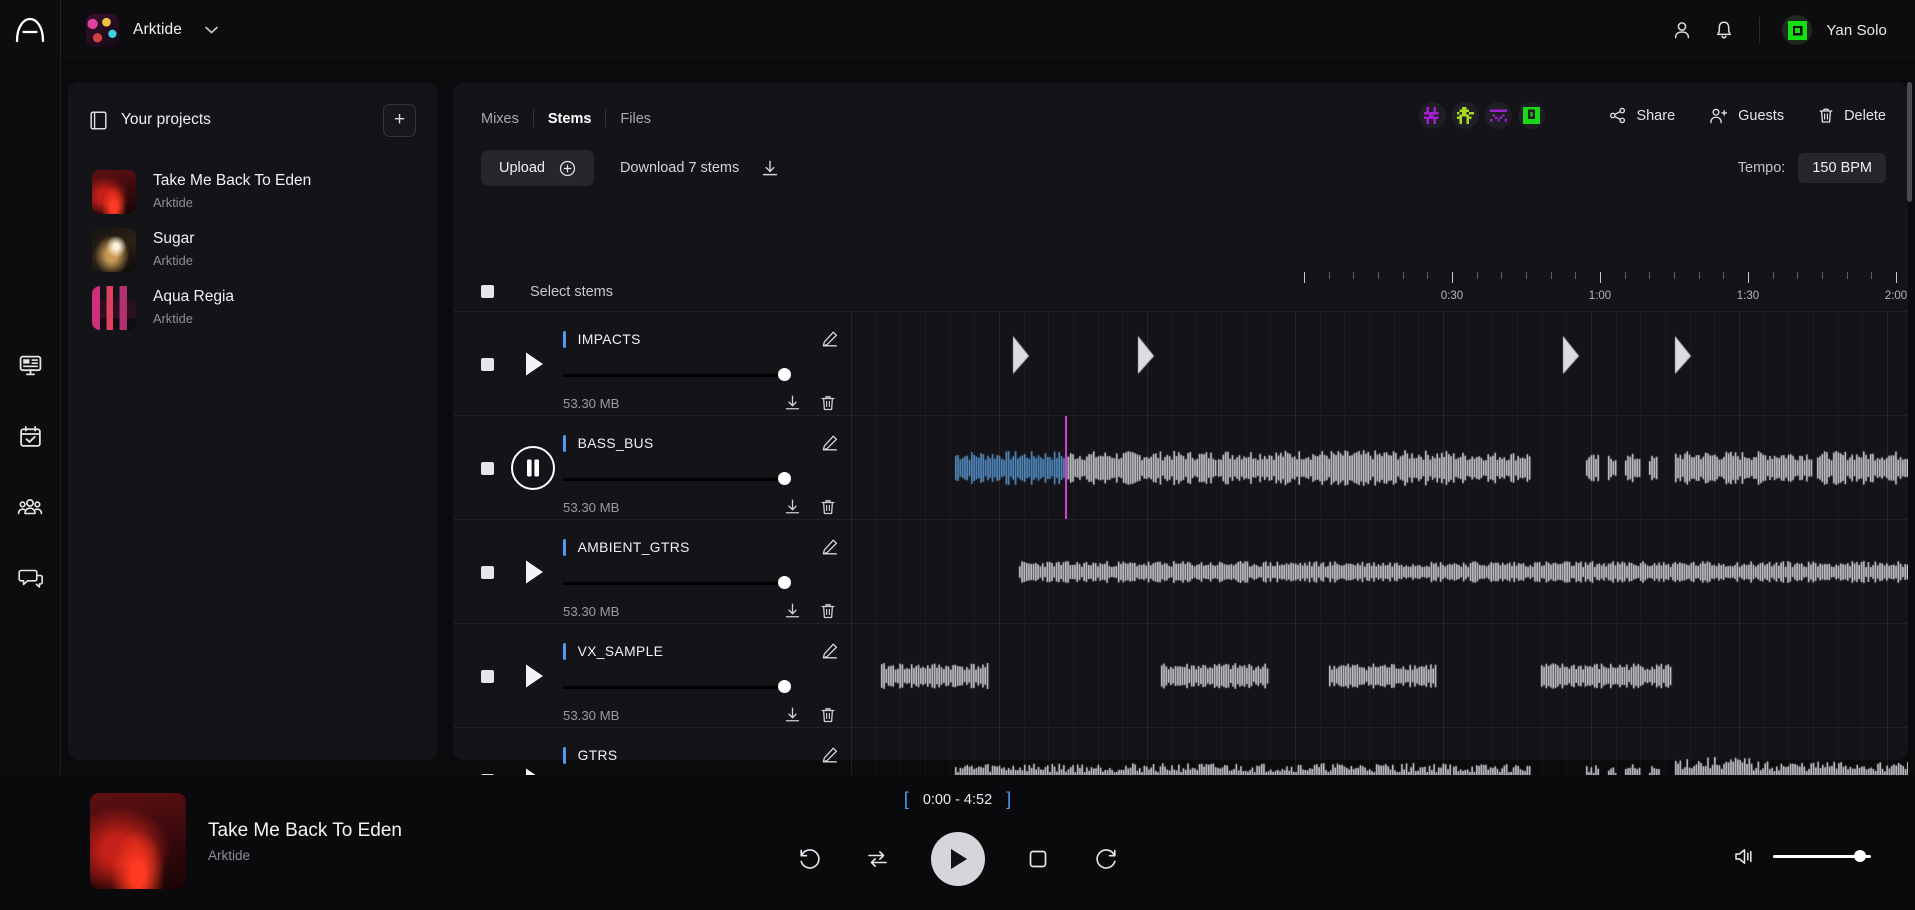  Describe the element at coordinates (1797, 30) in the screenshot. I see `avatar` at that location.